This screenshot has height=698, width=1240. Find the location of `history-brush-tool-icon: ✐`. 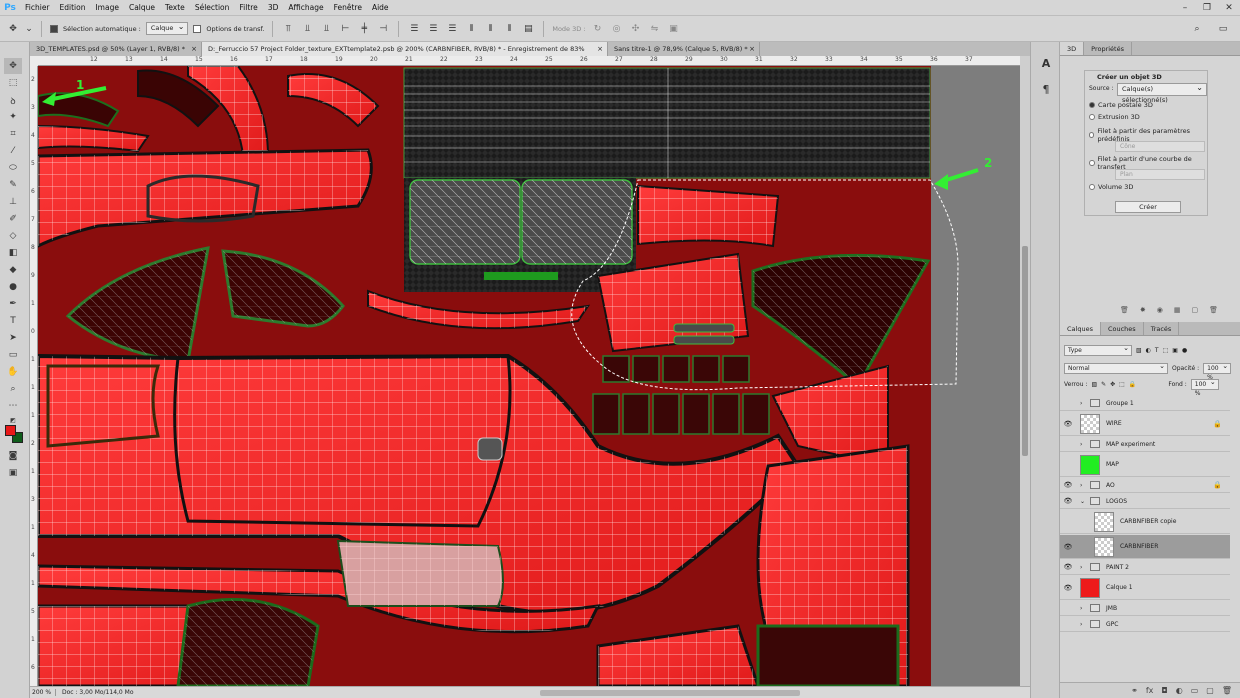

history-brush-tool-icon: ✐ is located at coordinates (13, 219).